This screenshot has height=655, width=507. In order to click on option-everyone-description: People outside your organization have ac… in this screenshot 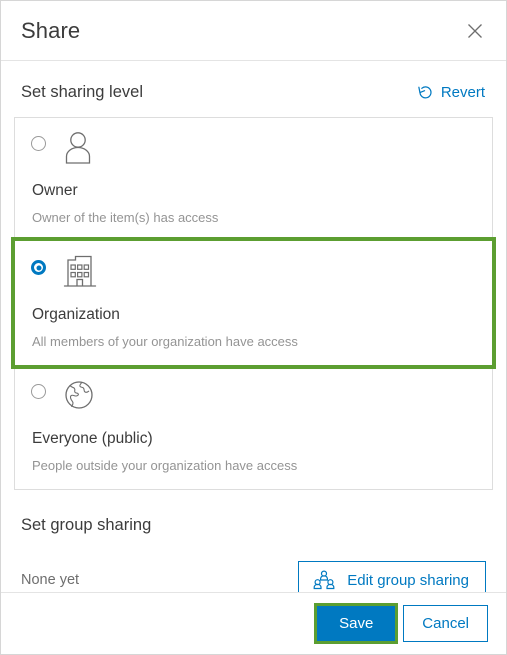, I will do `click(165, 465)`.